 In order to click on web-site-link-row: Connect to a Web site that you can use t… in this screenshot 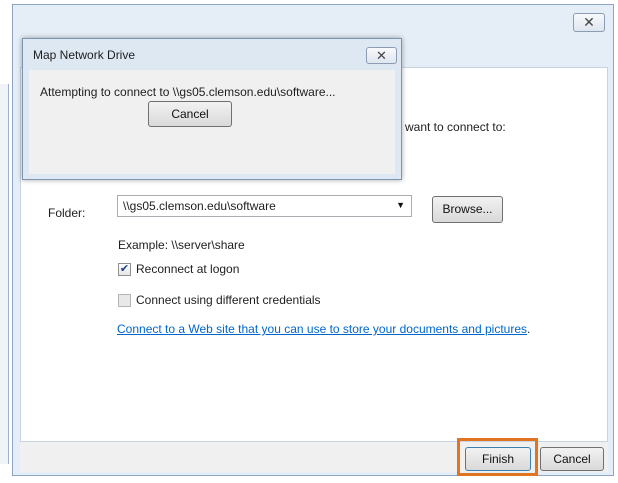, I will do `click(323, 329)`.